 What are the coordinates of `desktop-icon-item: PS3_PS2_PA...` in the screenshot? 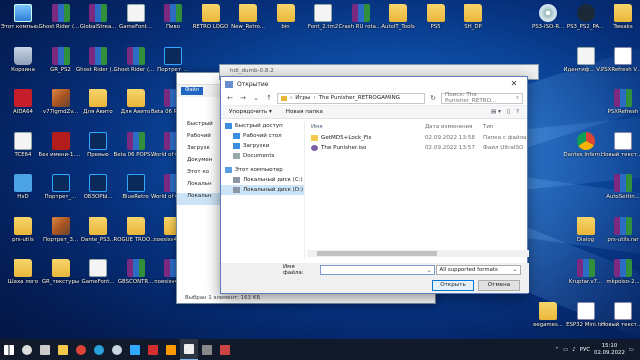 It's located at (586, 22).